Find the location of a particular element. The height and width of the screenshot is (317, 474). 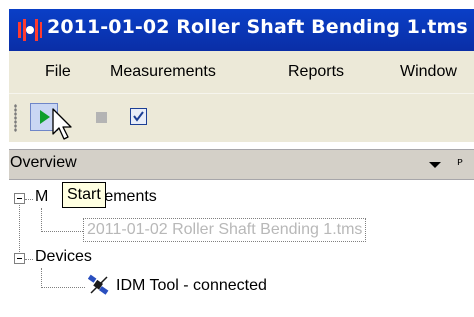

panel-title: Overview is located at coordinates (43, 162).